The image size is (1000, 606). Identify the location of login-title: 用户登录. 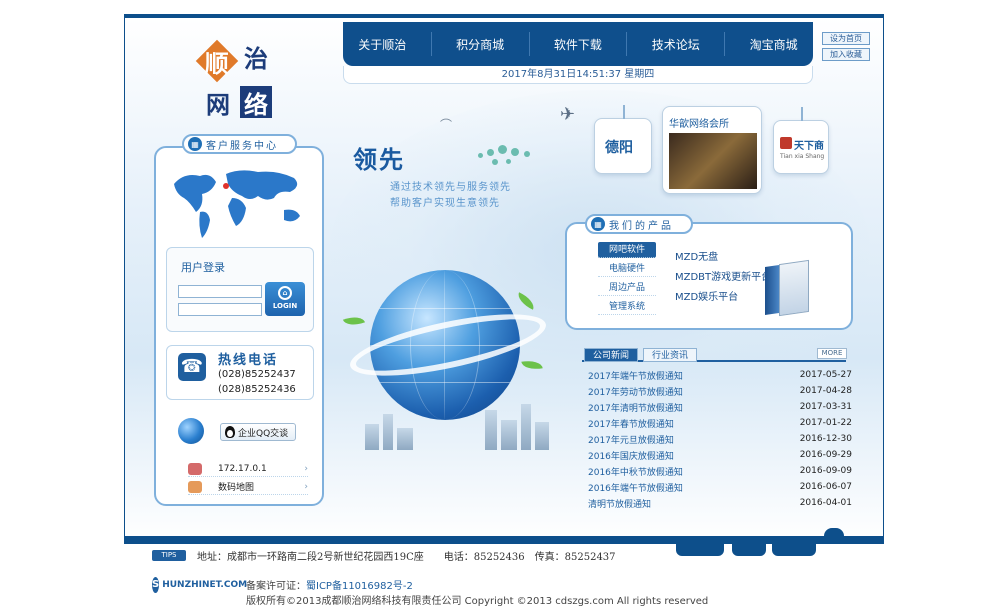
(203, 267).